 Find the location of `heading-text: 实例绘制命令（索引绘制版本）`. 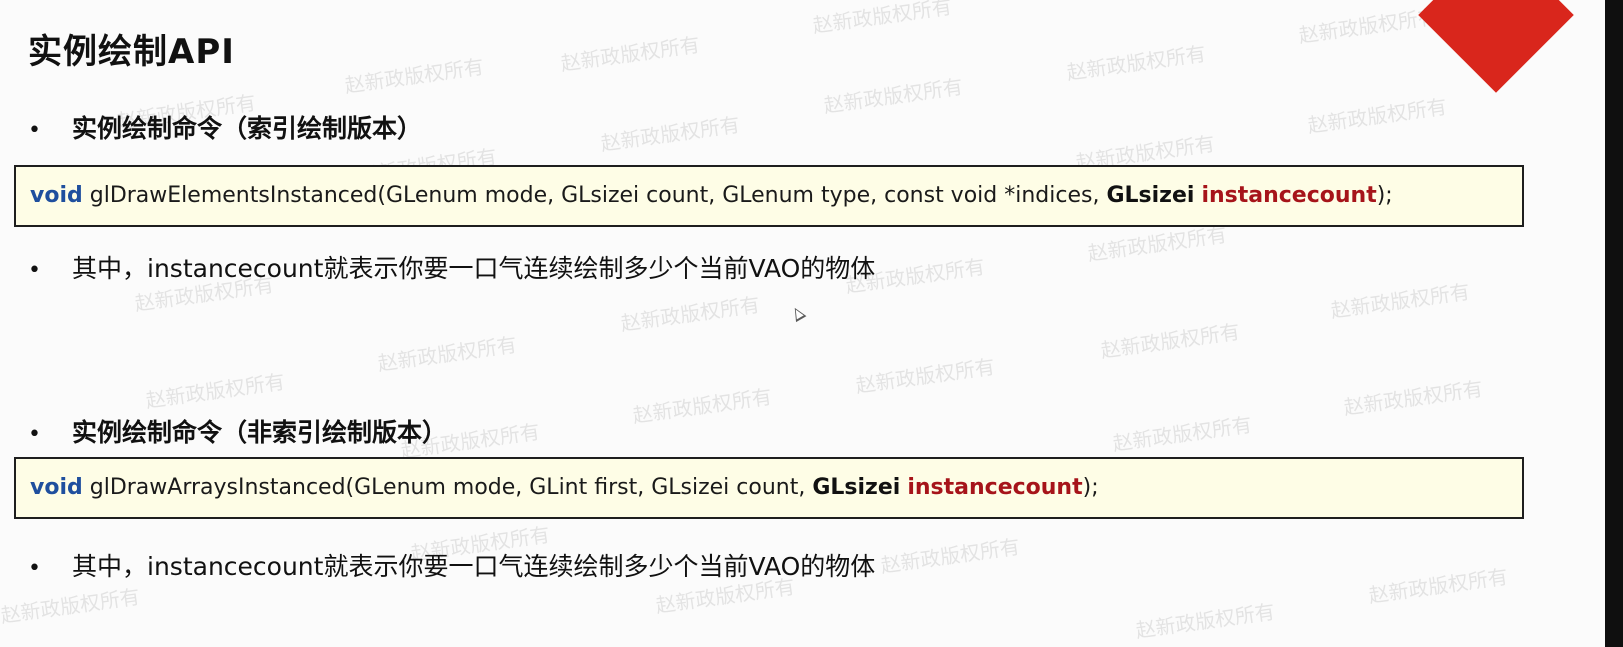

heading-text: 实例绘制命令（索引绘制版本） is located at coordinates (247, 128).